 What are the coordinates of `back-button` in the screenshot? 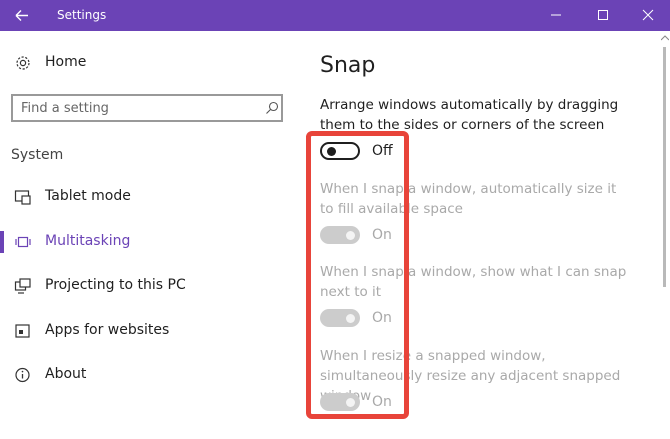 It's located at (22, 15).